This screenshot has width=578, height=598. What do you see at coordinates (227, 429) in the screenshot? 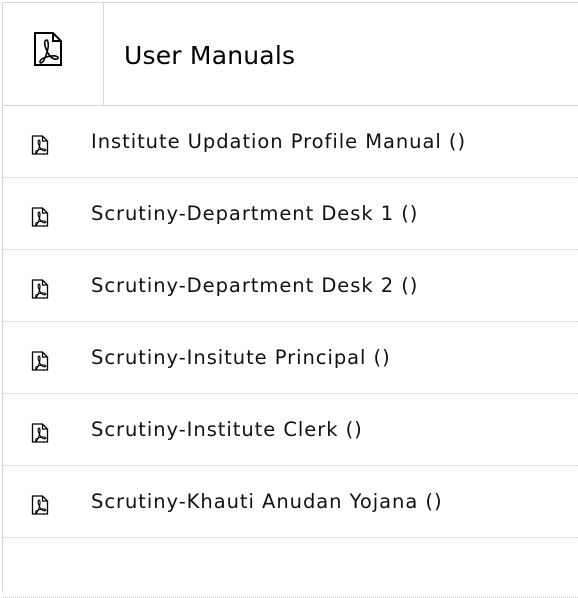
I see `manual-link-label: Scrutiny-Institute Clerk ()` at bounding box center [227, 429].